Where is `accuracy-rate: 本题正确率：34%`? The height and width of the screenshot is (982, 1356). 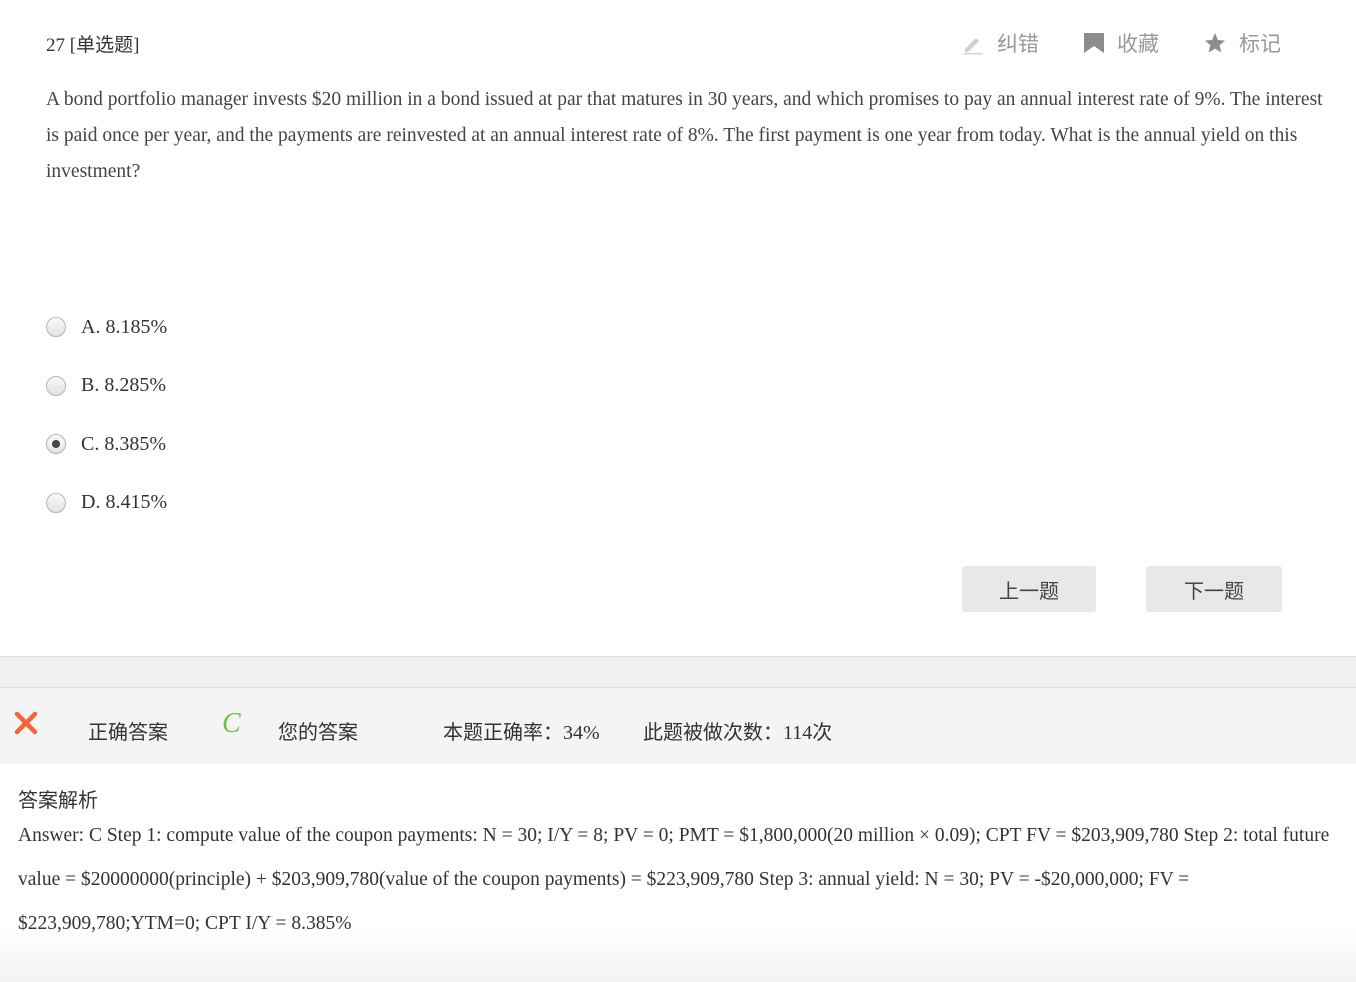 accuracy-rate: 本题正确率：34% is located at coordinates (521, 733).